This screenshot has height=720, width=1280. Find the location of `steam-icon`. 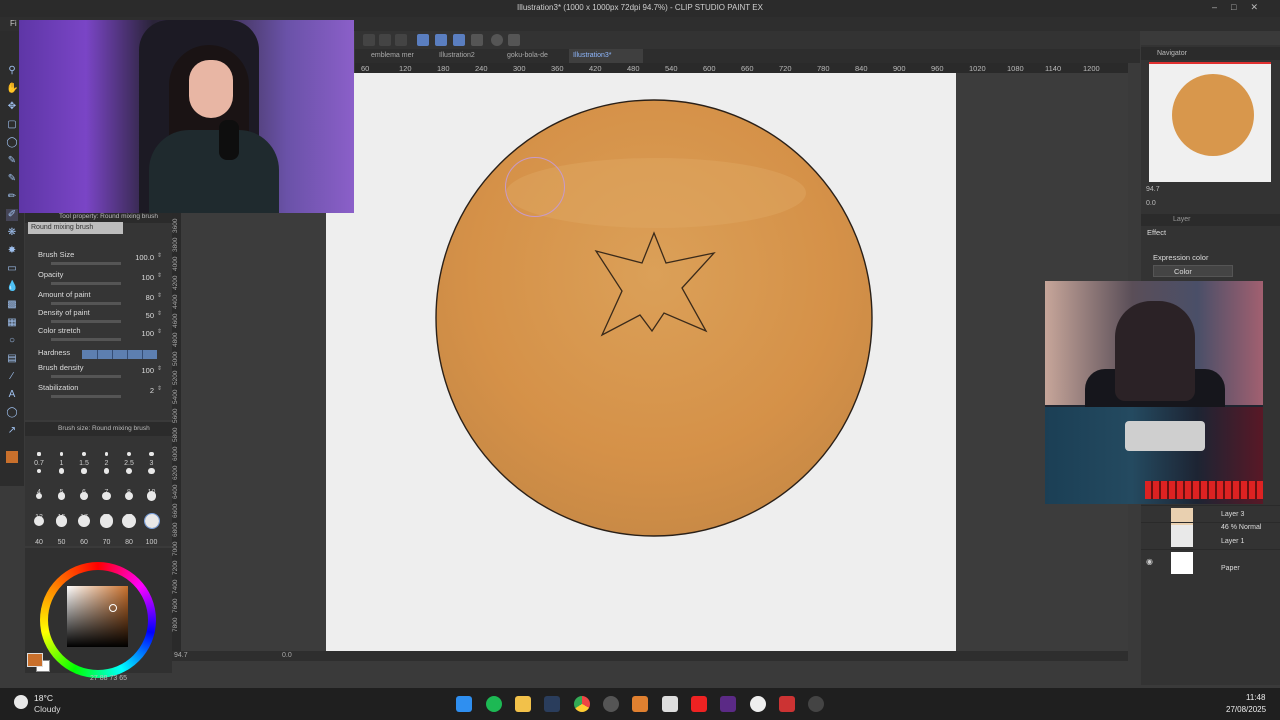

steam-icon is located at coordinates (552, 704).